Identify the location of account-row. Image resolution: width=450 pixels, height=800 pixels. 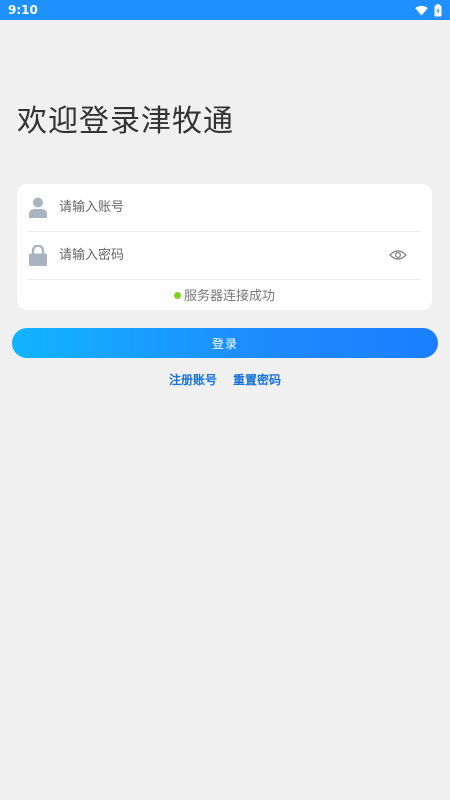
(224, 208).